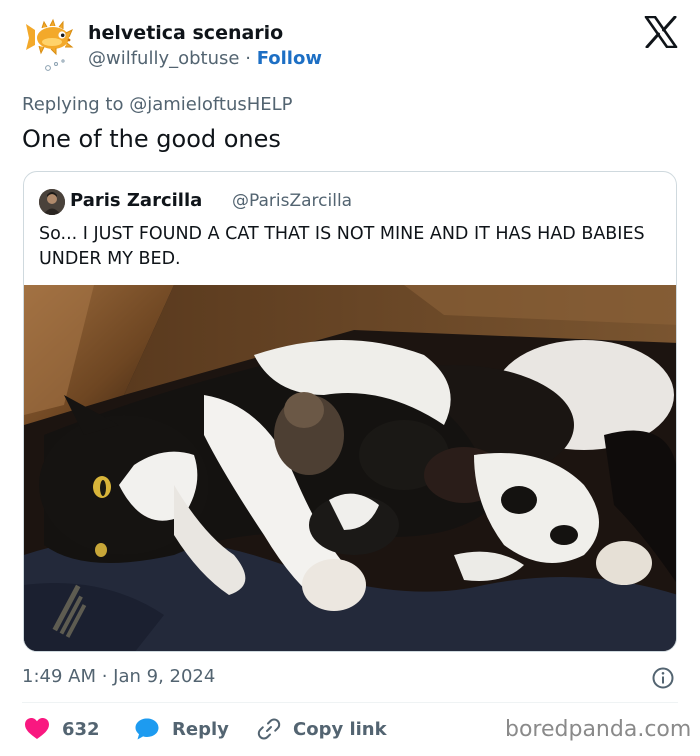  I want to click on reply-button: Reply, so click(181, 729).